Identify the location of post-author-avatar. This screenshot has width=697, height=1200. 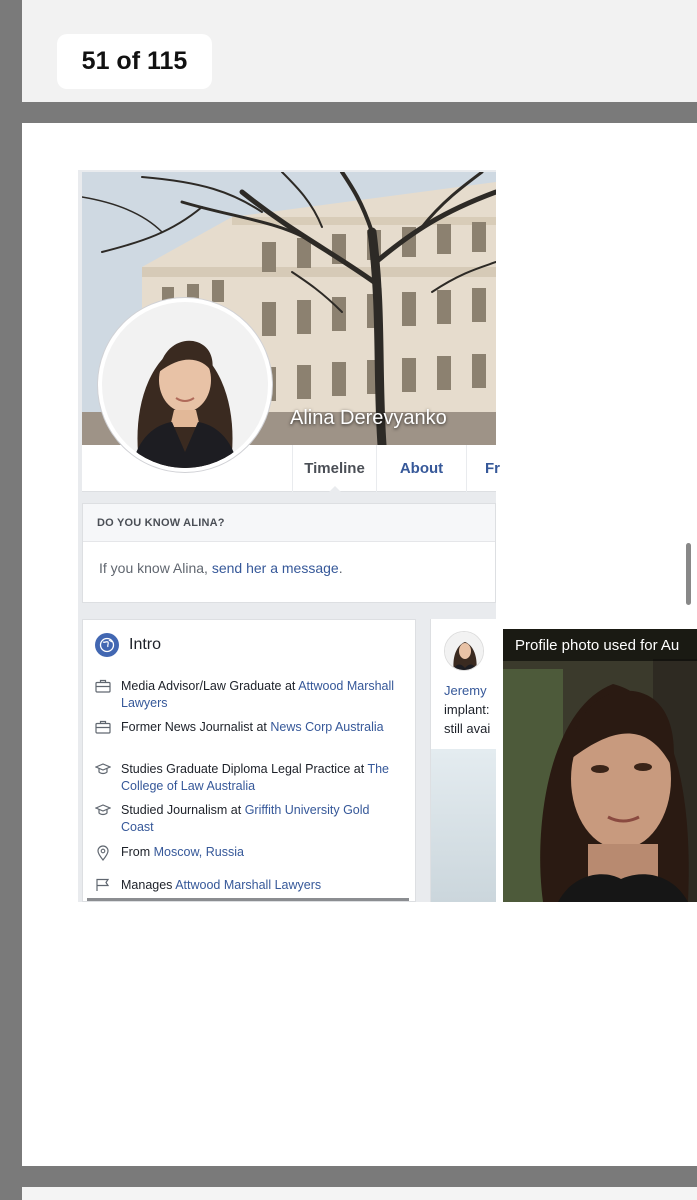
(464, 651).